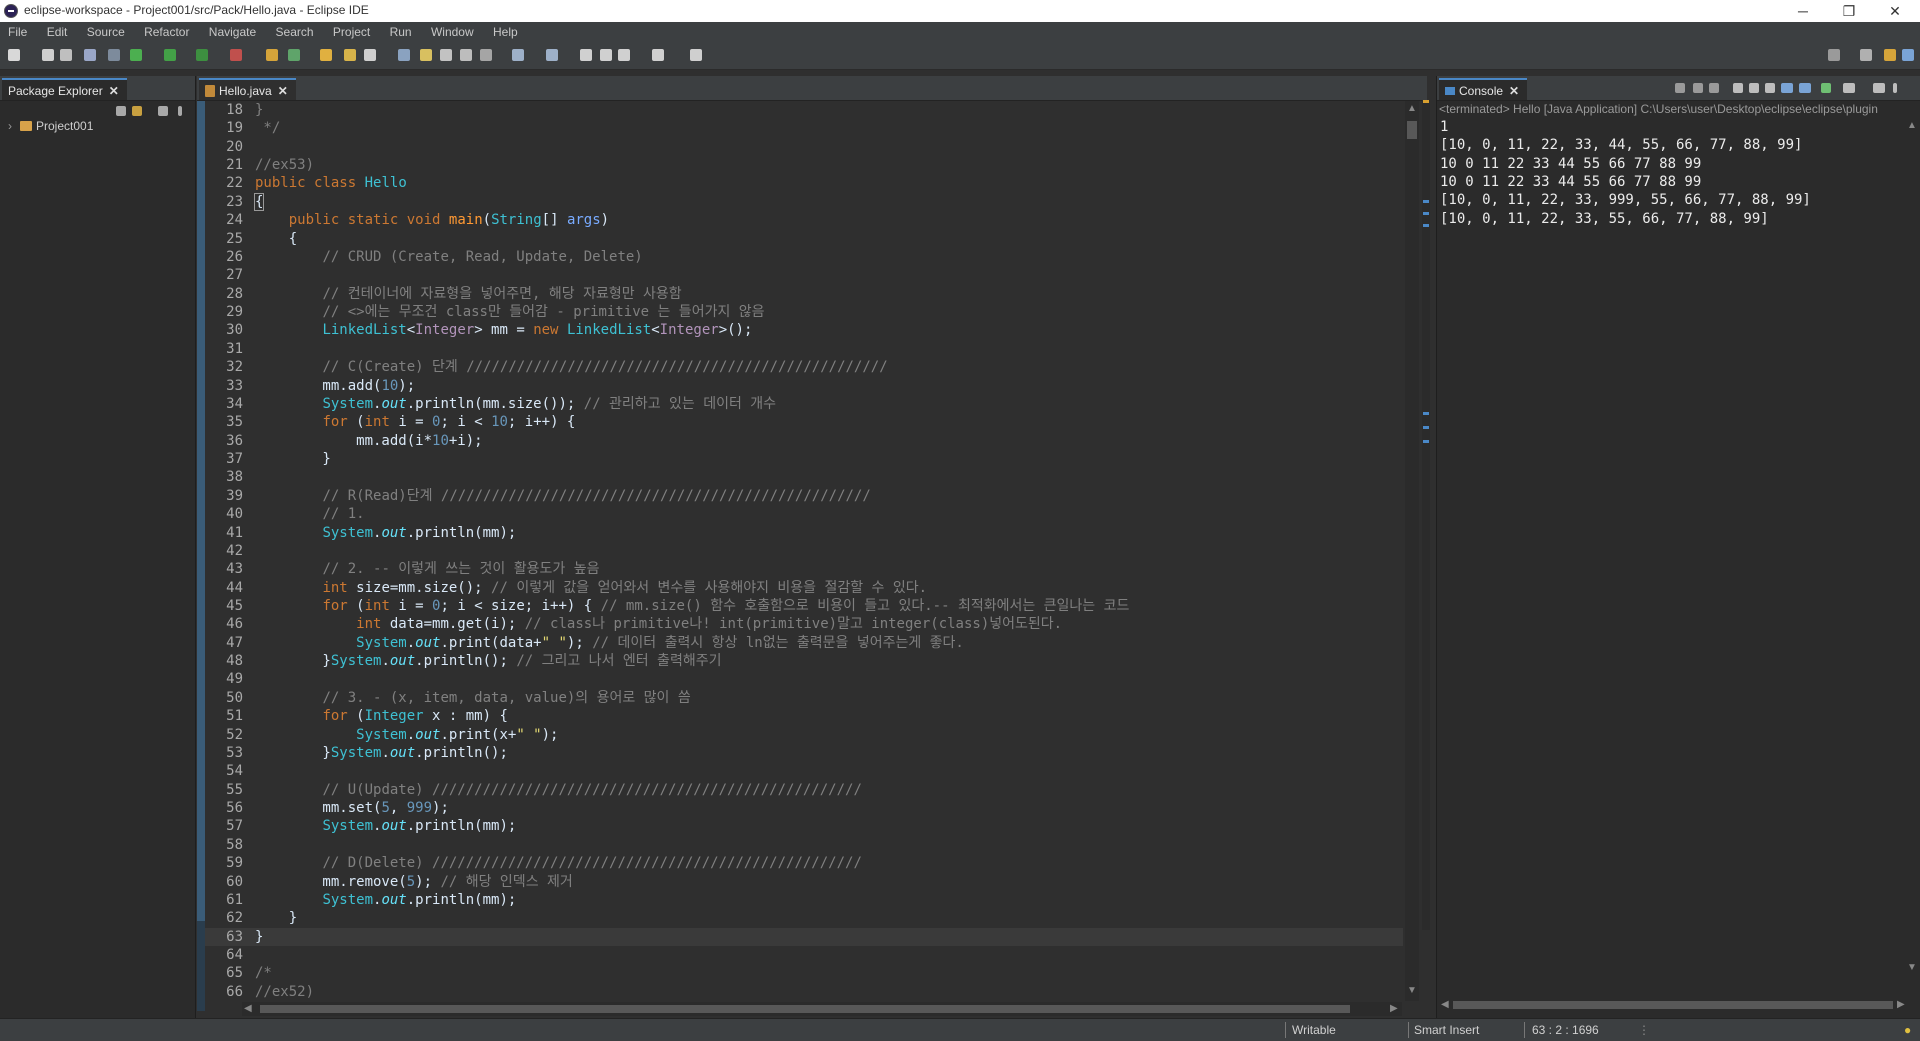  What do you see at coordinates (57, 32) in the screenshot?
I see `menu-edit: Edit` at bounding box center [57, 32].